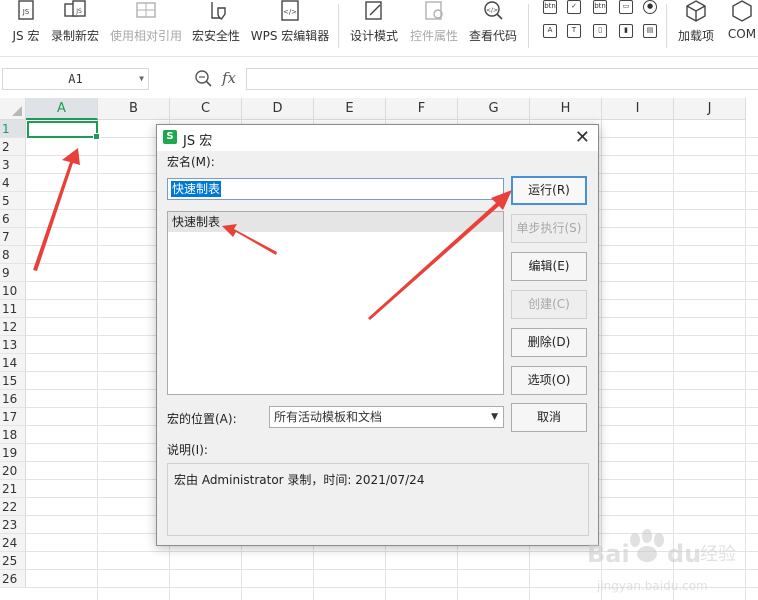 This screenshot has width=758, height=600. What do you see at coordinates (742, 34) in the screenshot?
I see `com-label: COM` at bounding box center [742, 34].